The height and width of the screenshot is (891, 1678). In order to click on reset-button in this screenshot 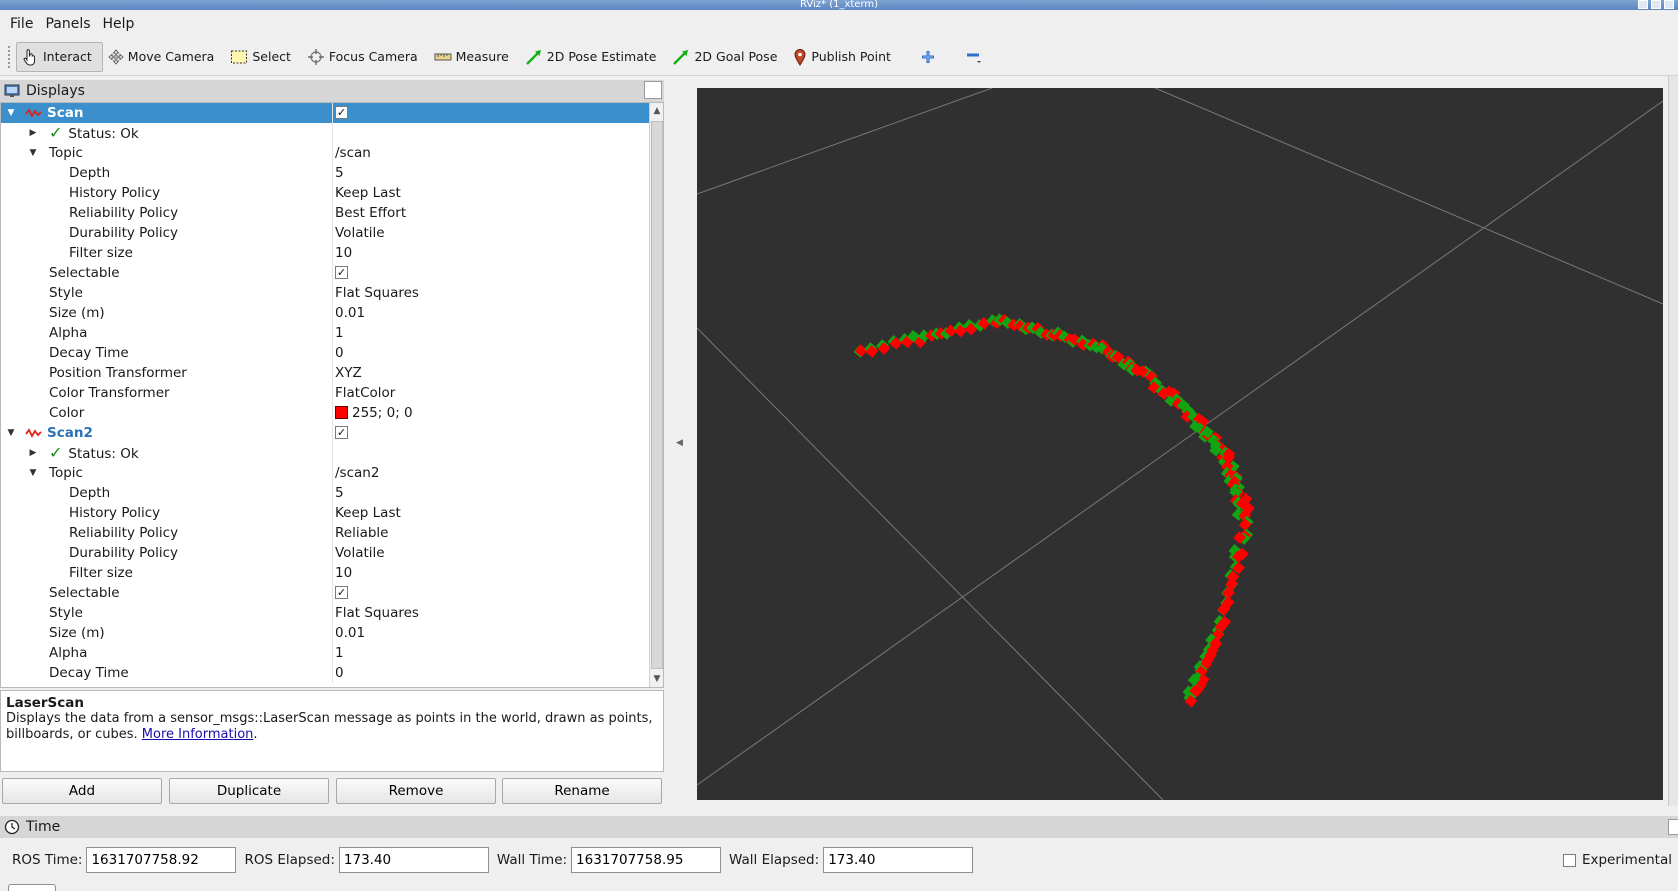, I will do `click(32, 887)`.